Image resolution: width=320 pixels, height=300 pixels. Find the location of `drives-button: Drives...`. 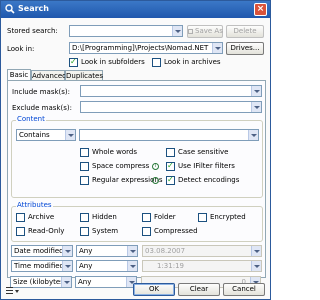

drives-button: Drives... is located at coordinates (245, 48).